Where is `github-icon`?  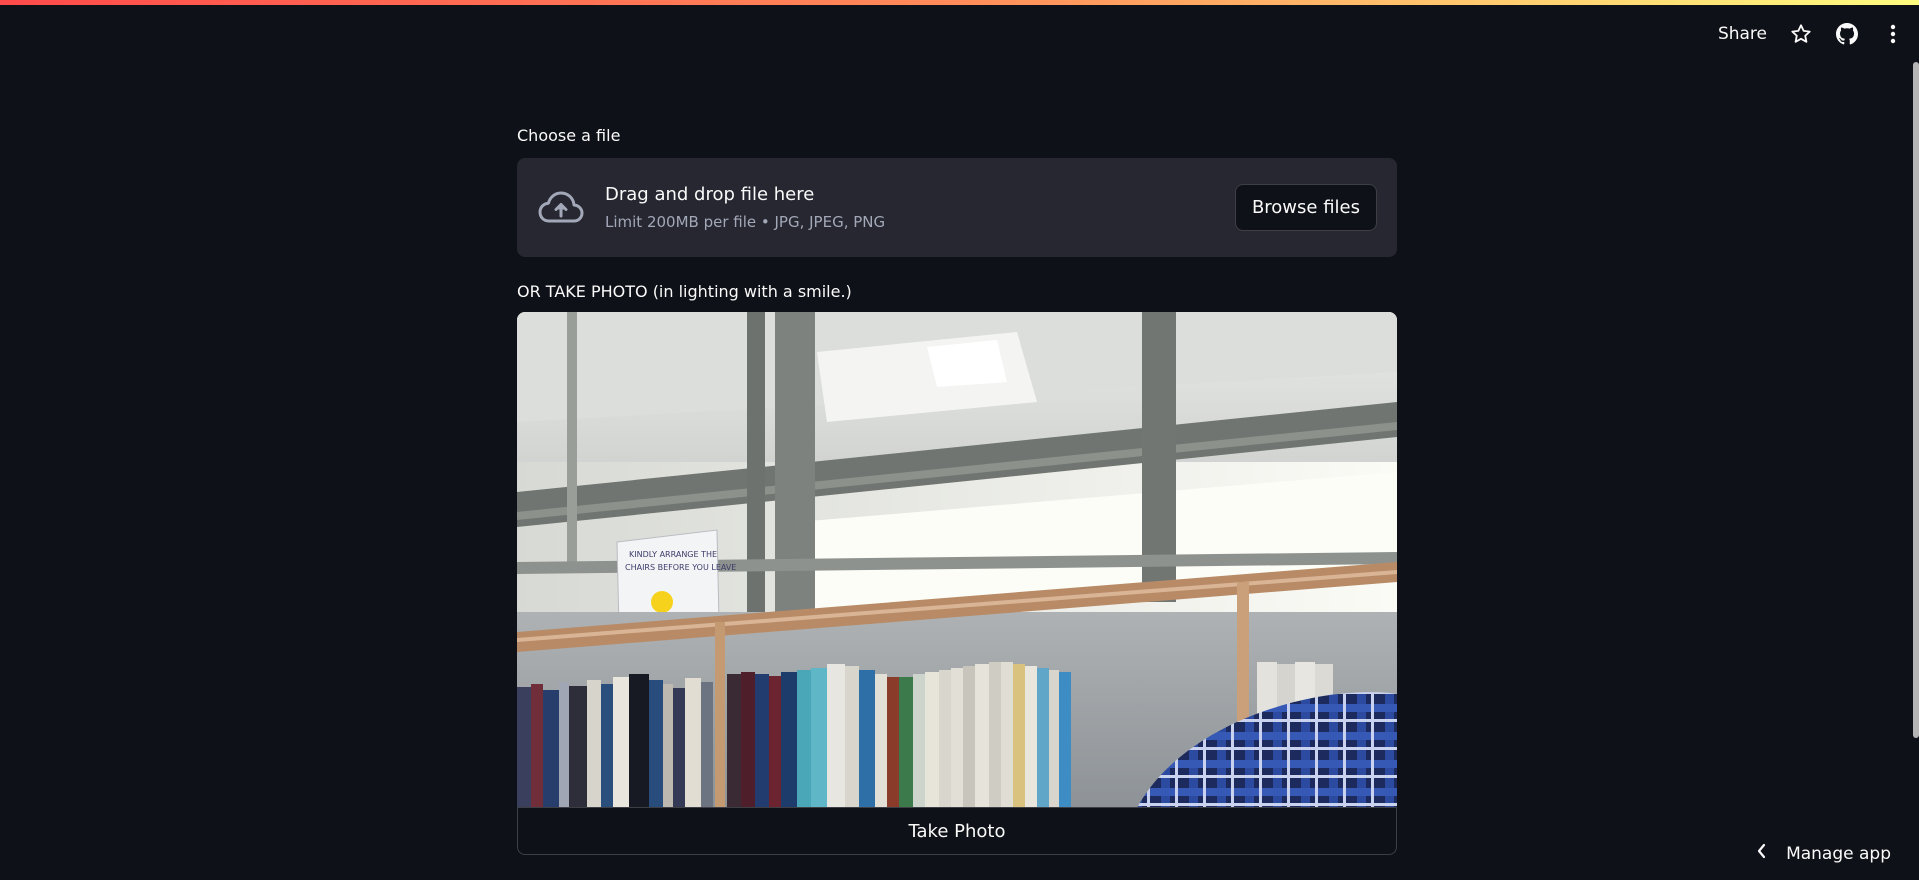
github-icon is located at coordinates (1847, 34).